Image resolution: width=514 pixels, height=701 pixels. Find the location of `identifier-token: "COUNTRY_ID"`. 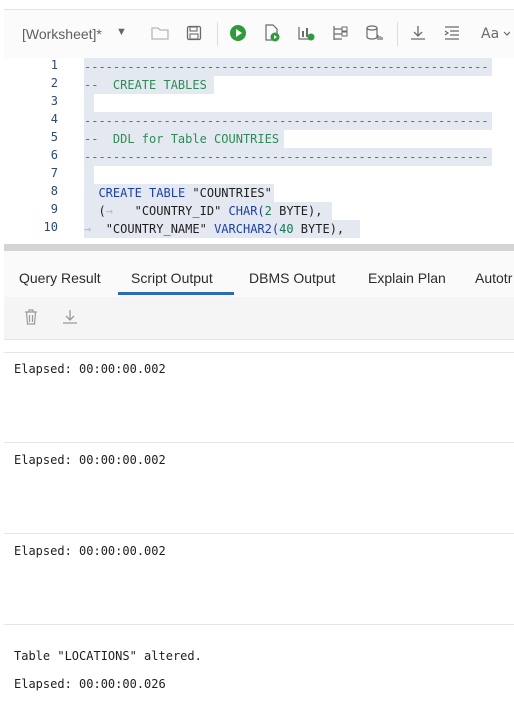

identifier-token: "COUNTRY_ID" is located at coordinates (178, 211).